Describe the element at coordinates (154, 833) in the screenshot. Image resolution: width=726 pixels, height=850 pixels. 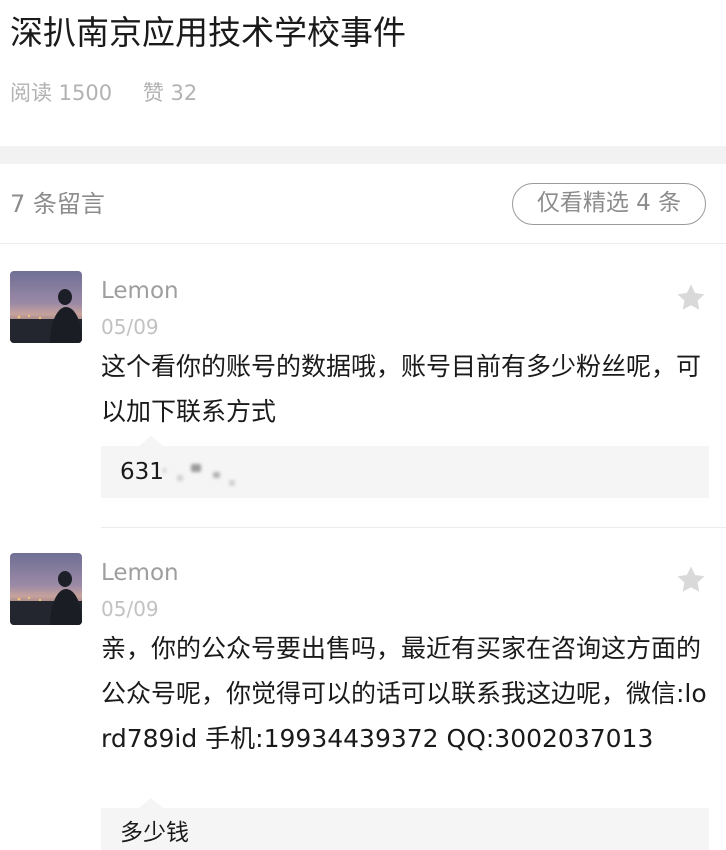
I see `reply-text: 多少钱` at that location.